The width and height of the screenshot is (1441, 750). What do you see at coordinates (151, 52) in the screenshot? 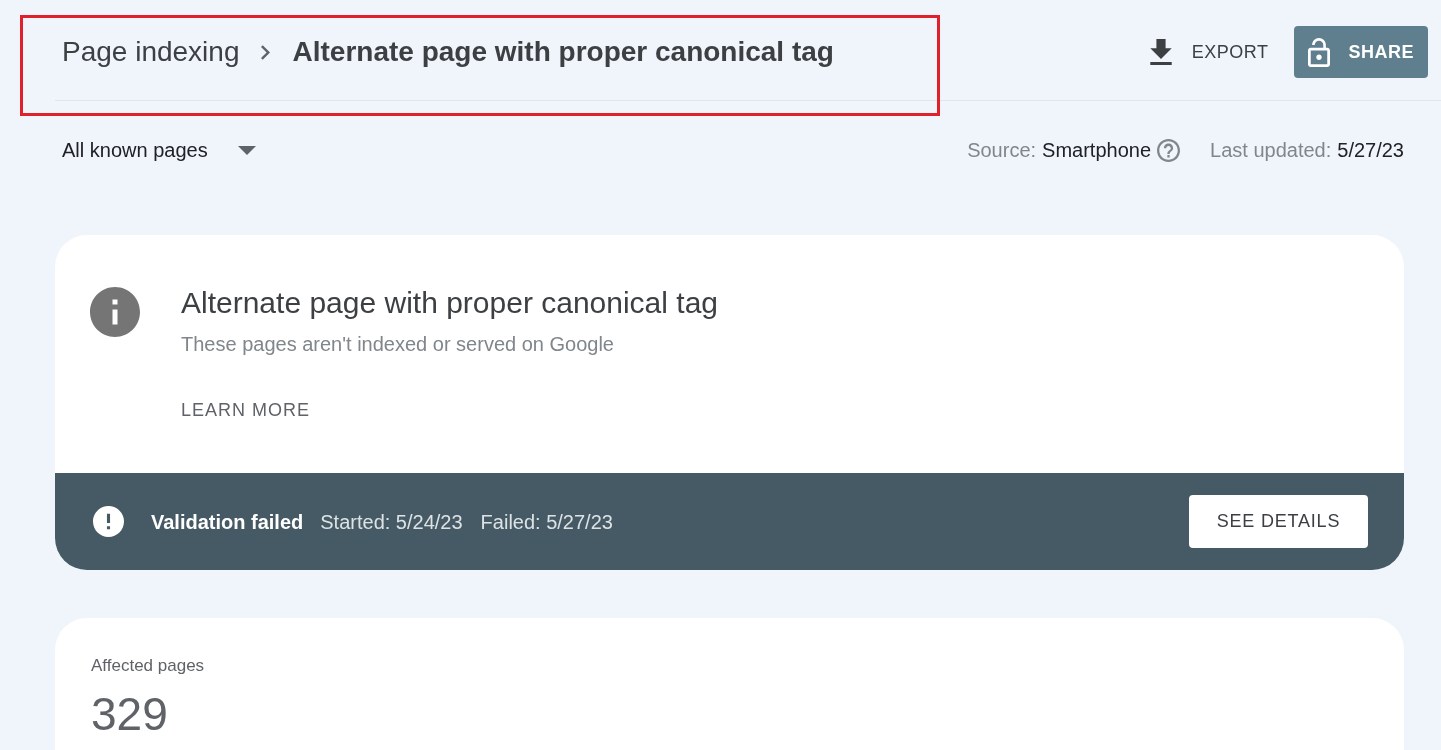
I see `breadcrumb-link: Page indexing` at bounding box center [151, 52].